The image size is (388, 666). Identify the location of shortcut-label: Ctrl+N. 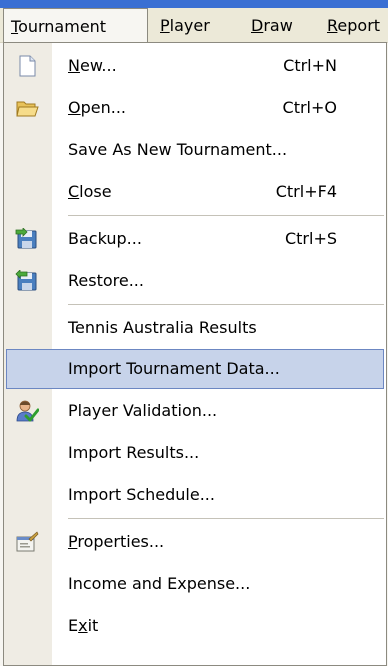
(310, 65).